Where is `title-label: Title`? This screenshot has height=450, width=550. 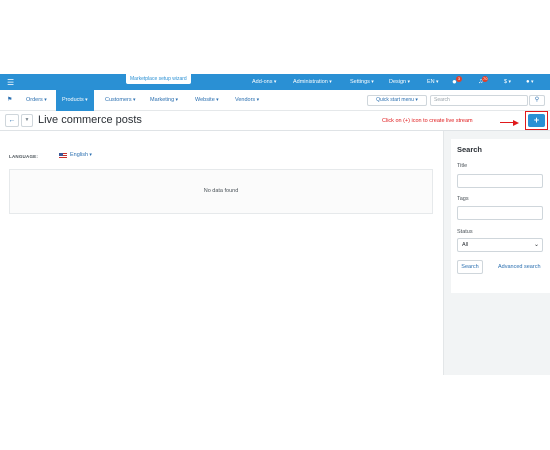 title-label: Title is located at coordinates (462, 166).